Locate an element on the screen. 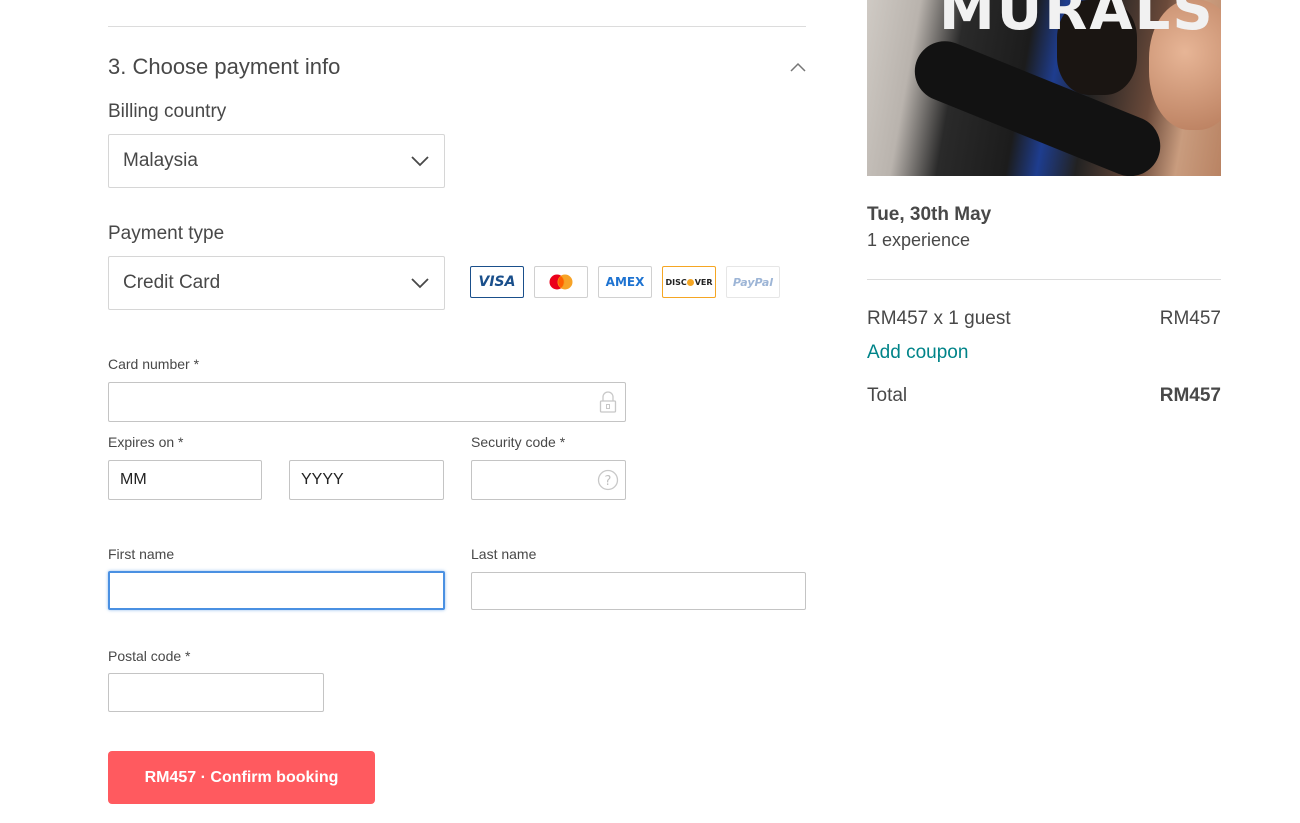  section-title: 3. Choose payment info is located at coordinates (224, 66).